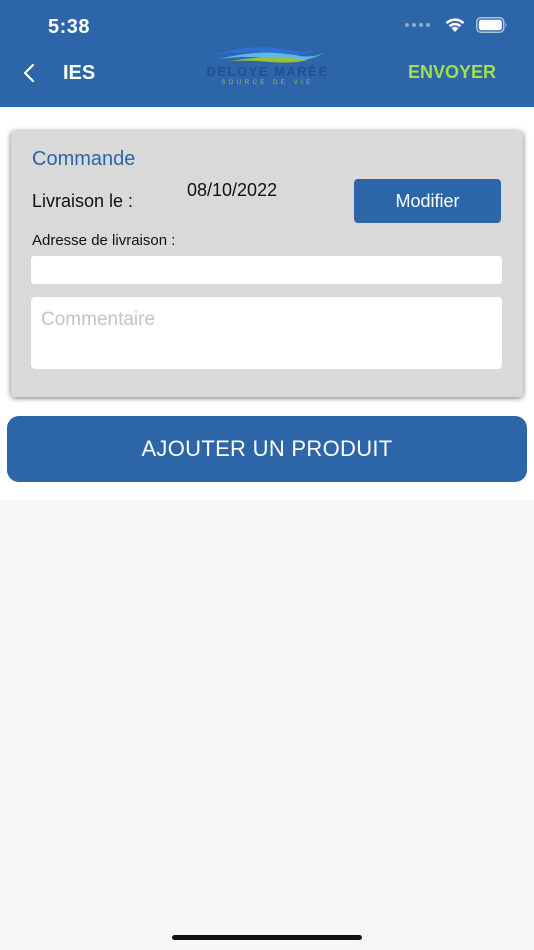 Image resolution: width=534 pixels, height=950 pixels. I want to click on wifi-icon, so click(455, 25).